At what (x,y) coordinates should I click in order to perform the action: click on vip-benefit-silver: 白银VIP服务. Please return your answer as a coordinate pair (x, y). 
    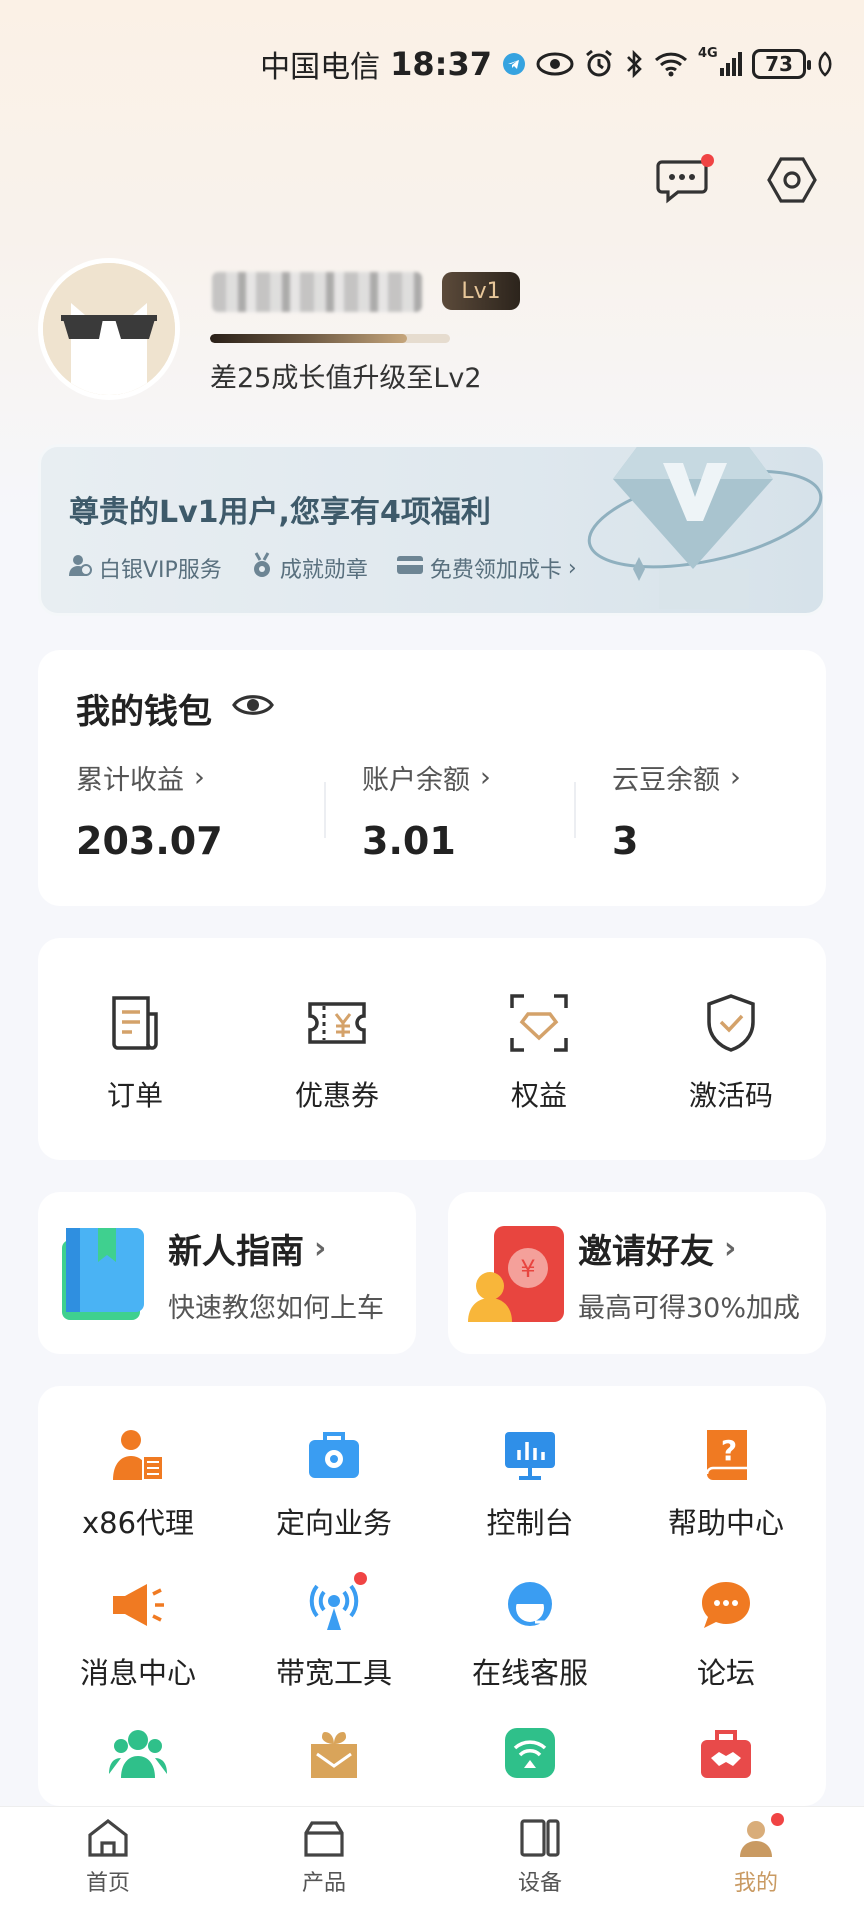
    Looking at the image, I should click on (144, 568).